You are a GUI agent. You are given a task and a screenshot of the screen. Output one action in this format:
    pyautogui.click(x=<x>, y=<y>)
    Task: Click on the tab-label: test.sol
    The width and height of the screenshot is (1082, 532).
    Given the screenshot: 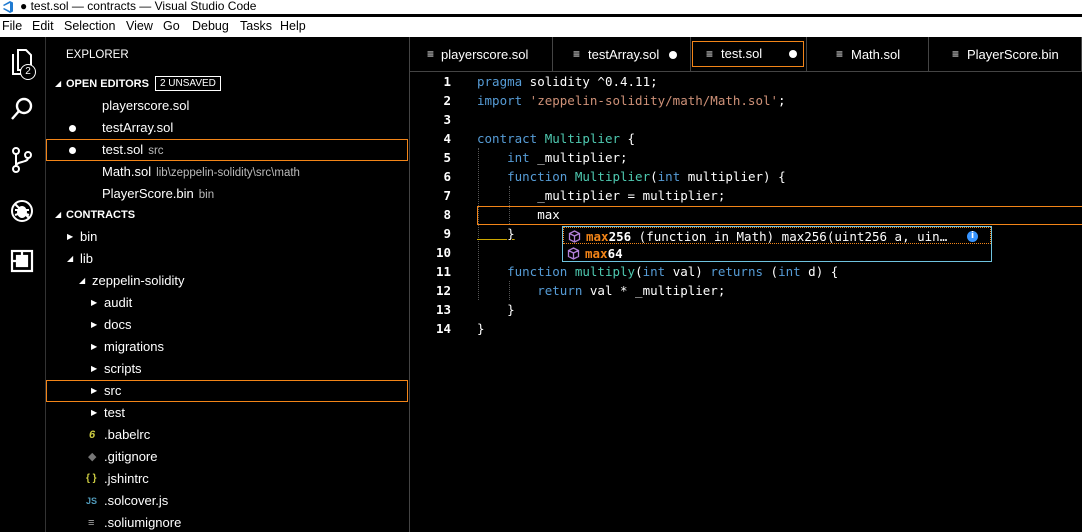 What is the action you would take?
    pyautogui.click(x=742, y=53)
    